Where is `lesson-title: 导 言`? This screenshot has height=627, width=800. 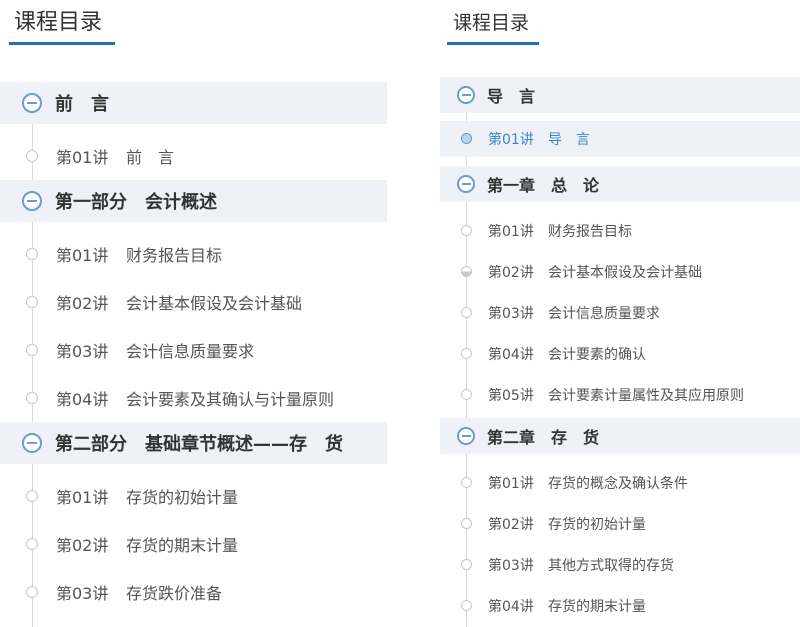
lesson-title: 导 言 is located at coordinates (569, 140).